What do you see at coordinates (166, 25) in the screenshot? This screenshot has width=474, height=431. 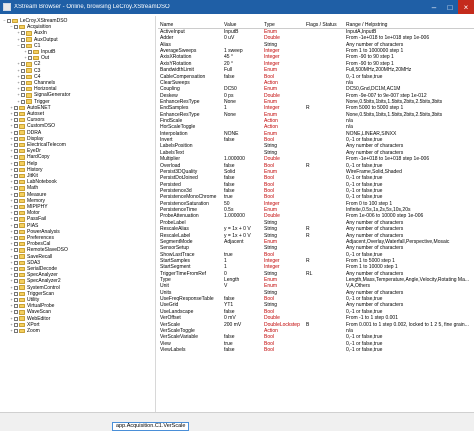 I see `header-name: Name` at bounding box center [166, 25].